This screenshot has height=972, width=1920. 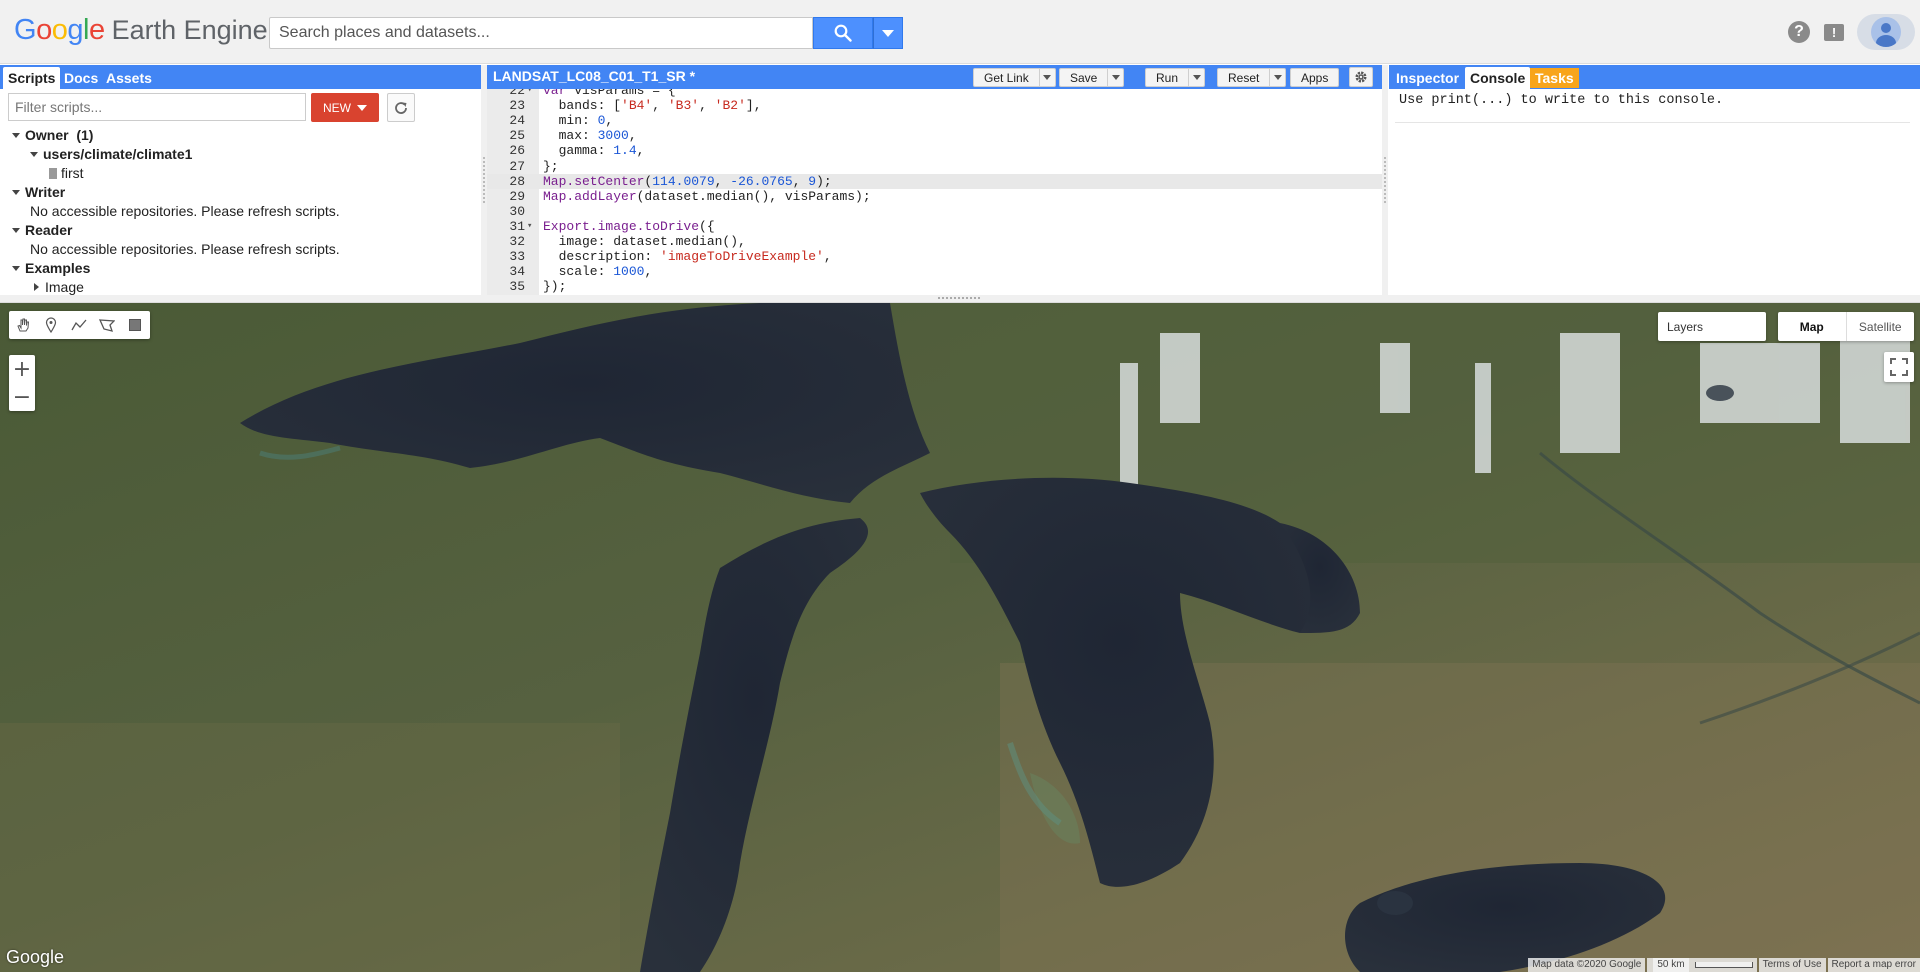 I want to click on line-number: 33, so click(x=517, y=257).